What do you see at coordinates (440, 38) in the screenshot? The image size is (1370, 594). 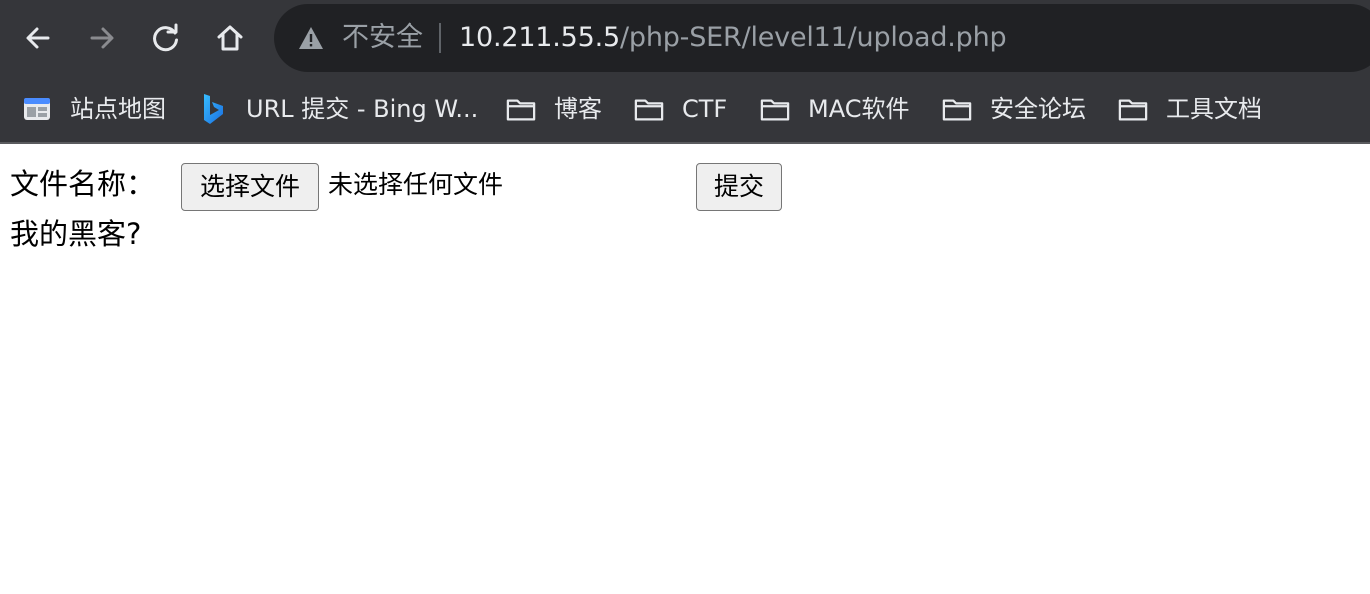 I see `address-bar-divider` at bounding box center [440, 38].